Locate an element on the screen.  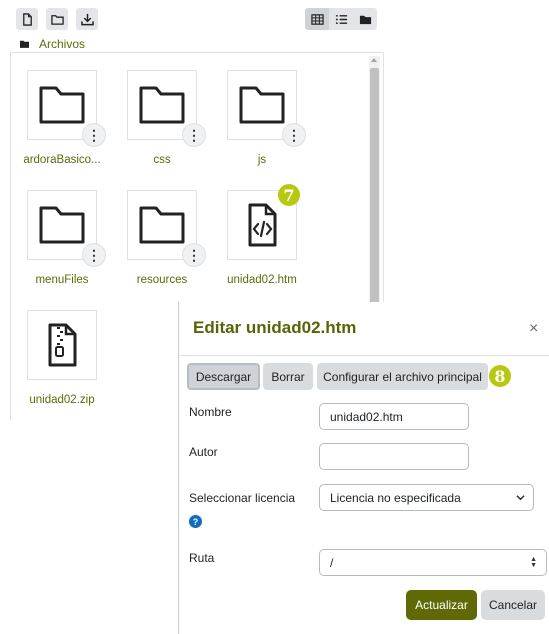
create-file-button is located at coordinates (27, 19).